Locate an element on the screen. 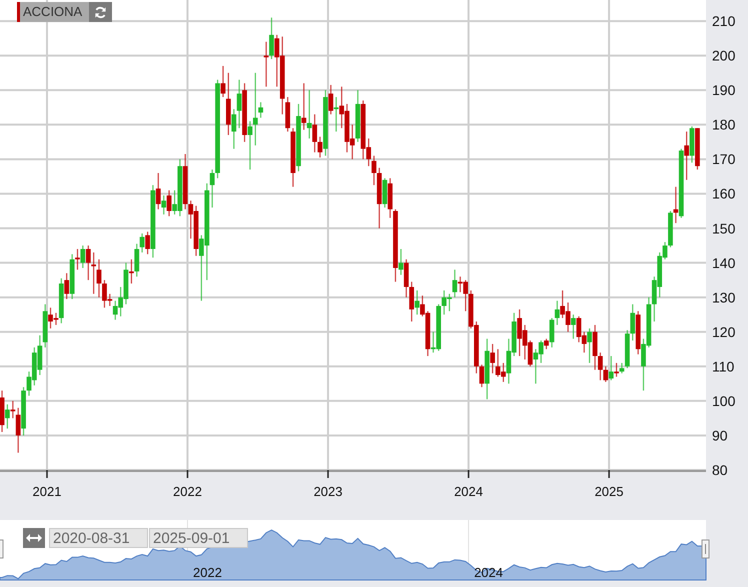  axis-label: 2021 is located at coordinates (47, 491).